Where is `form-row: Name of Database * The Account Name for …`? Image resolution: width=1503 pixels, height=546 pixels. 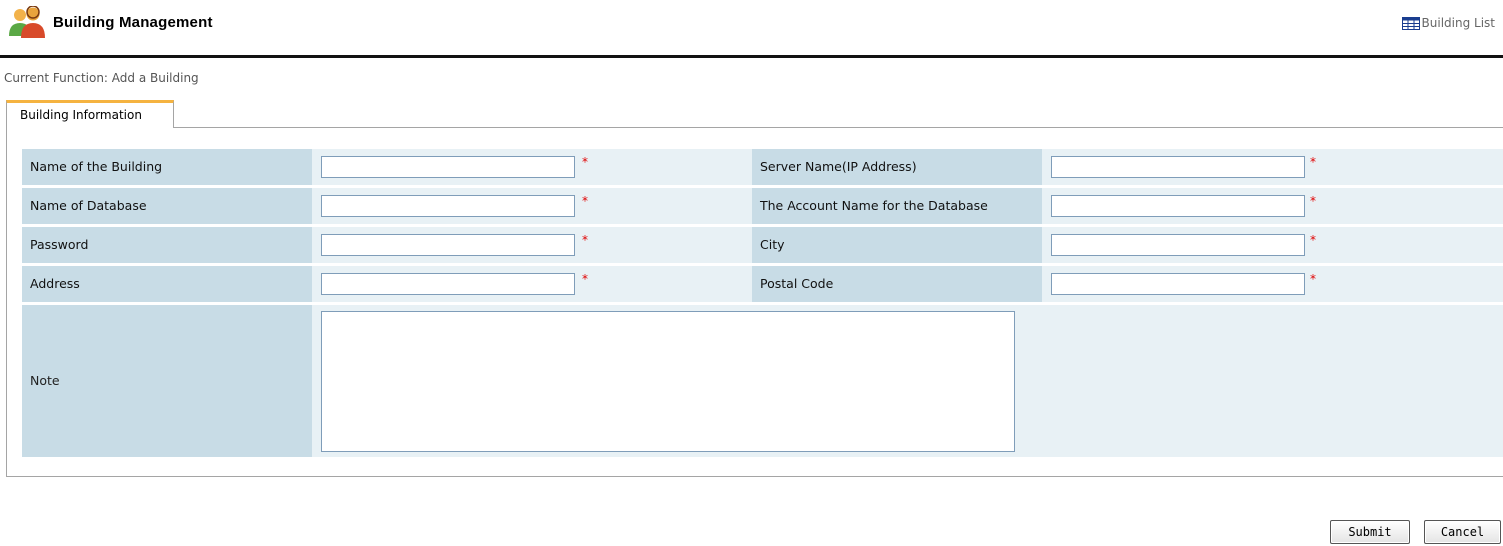 form-row: Name of Database * The Account Name for … is located at coordinates (762, 206).